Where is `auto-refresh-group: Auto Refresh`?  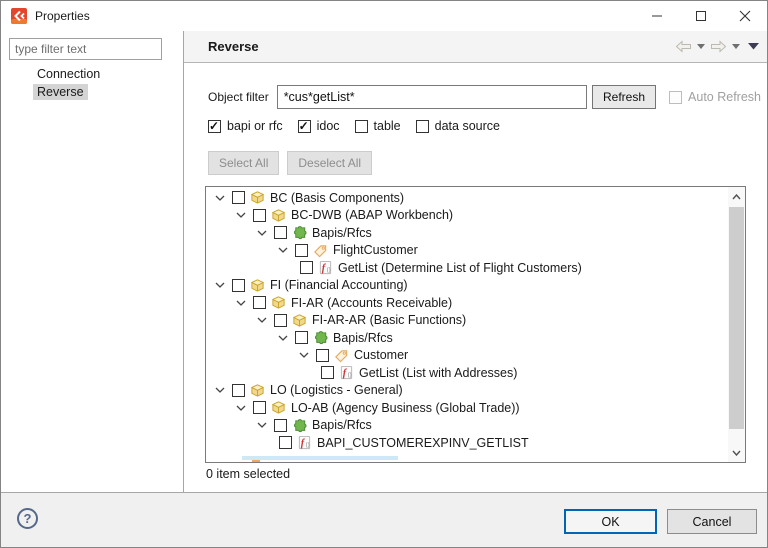
auto-refresh-group: Auto Refresh is located at coordinates (715, 97).